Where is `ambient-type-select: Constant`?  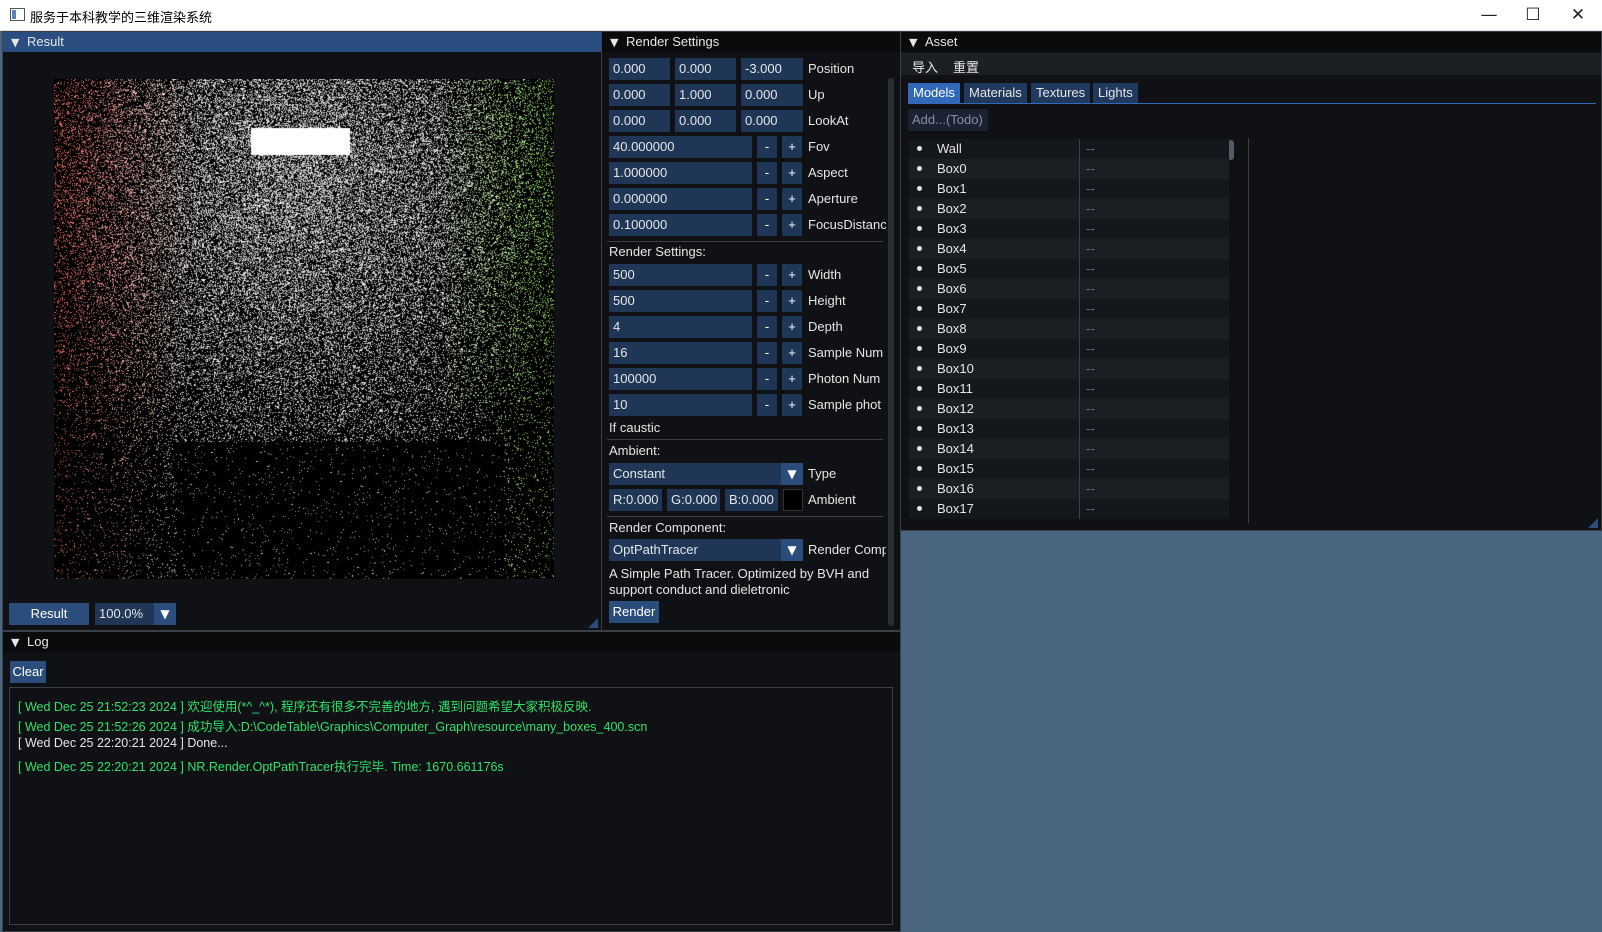 ambient-type-select: Constant is located at coordinates (696, 474).